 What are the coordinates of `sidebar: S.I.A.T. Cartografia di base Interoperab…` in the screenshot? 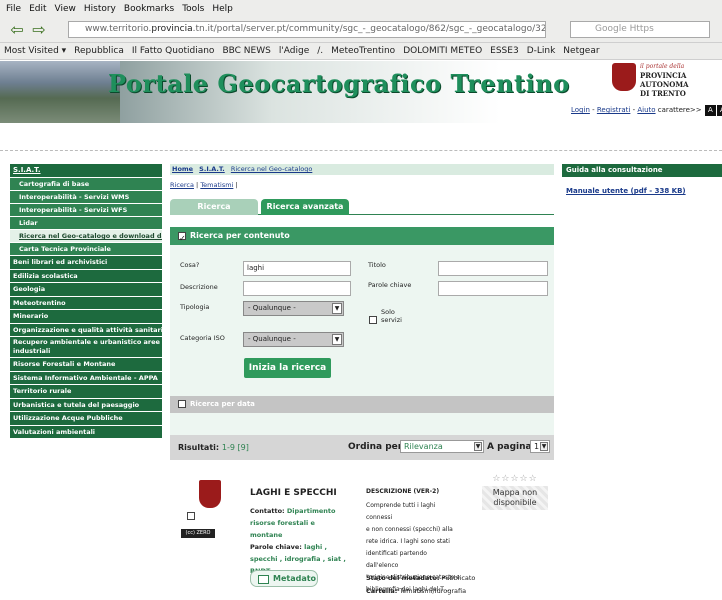 It's located at (86, 301).